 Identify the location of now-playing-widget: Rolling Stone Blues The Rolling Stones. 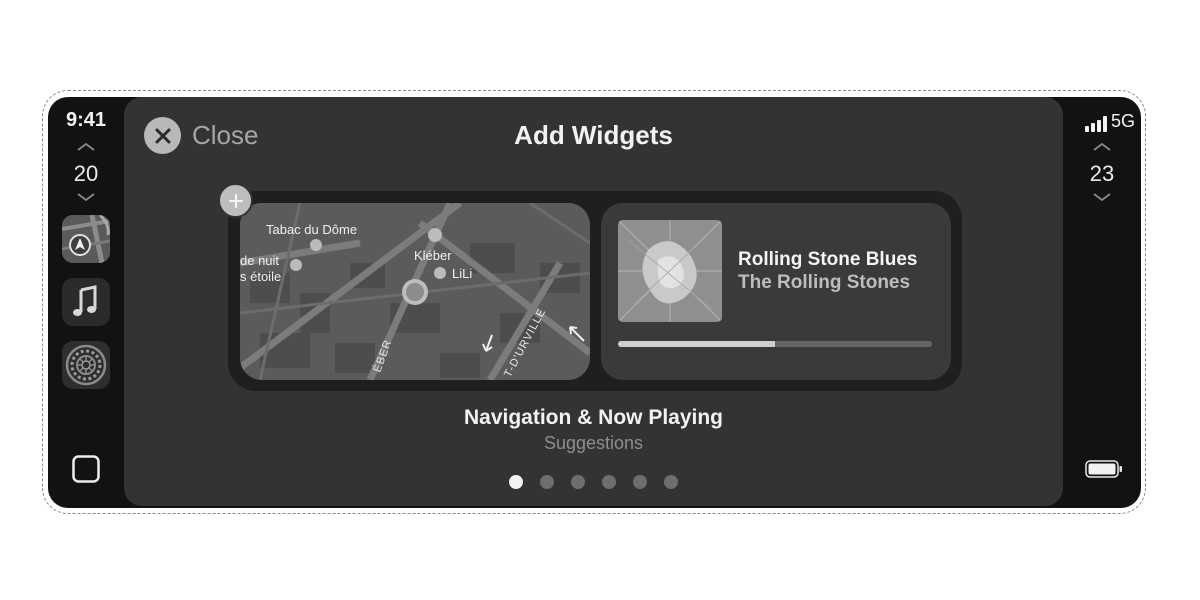
(776, 291).